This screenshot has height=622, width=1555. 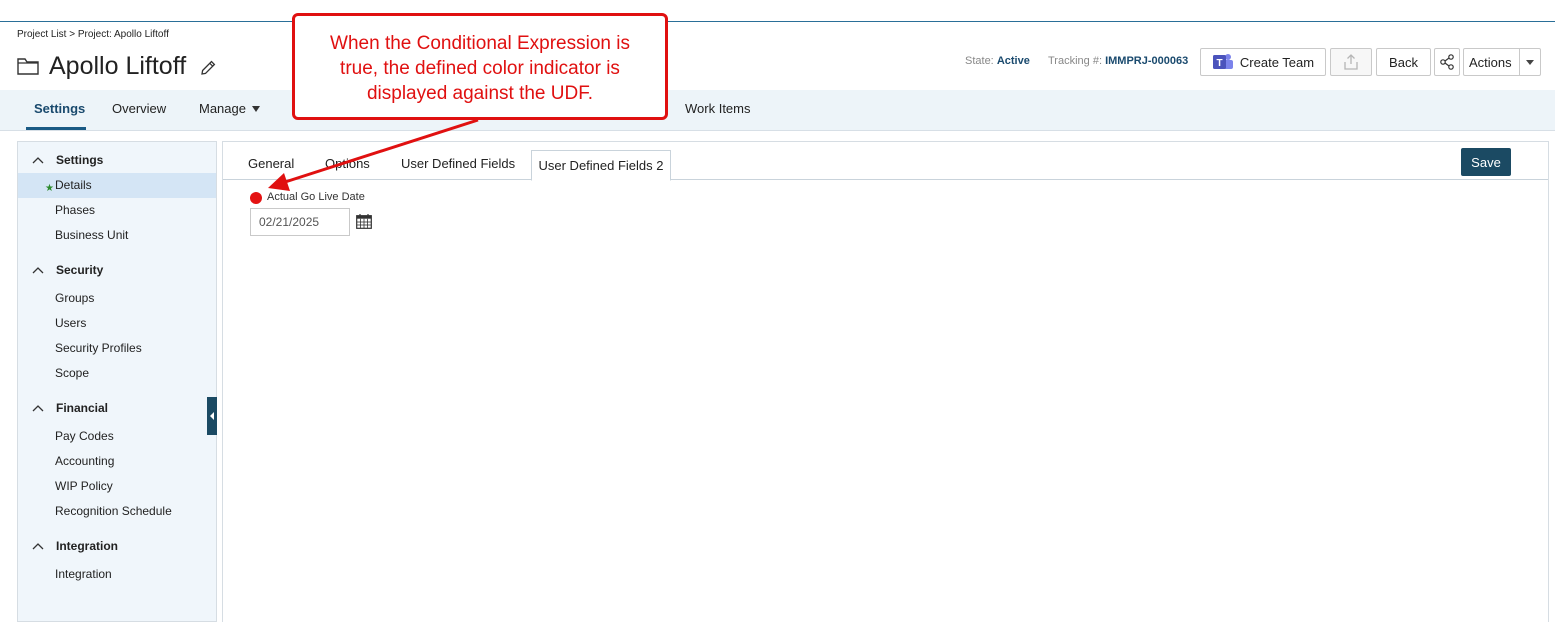 What do you see at coordinates (75, 210) in the screenshot?
I see `sidebar-item-phases: Phases` at bounding box center [75, 210].